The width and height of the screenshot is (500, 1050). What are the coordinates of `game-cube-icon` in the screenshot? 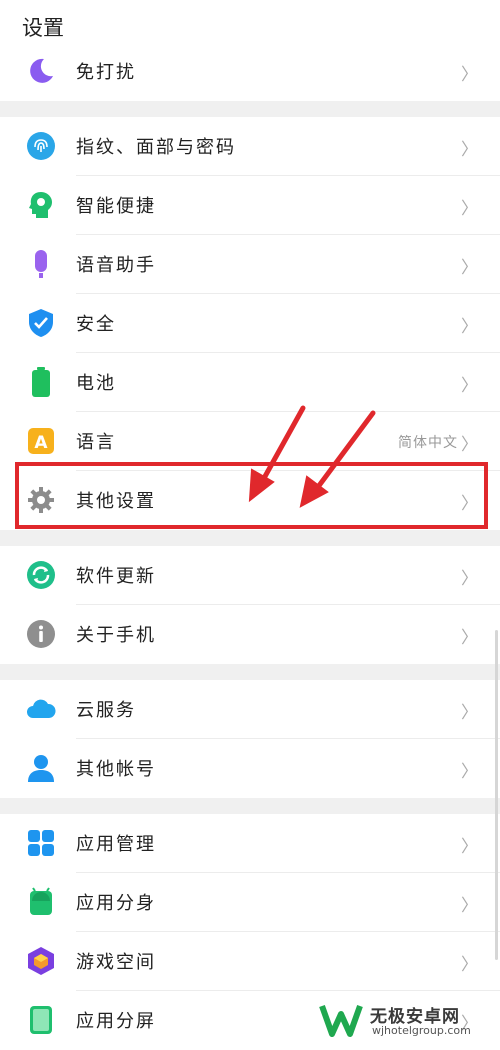 It's located at (41, 961).